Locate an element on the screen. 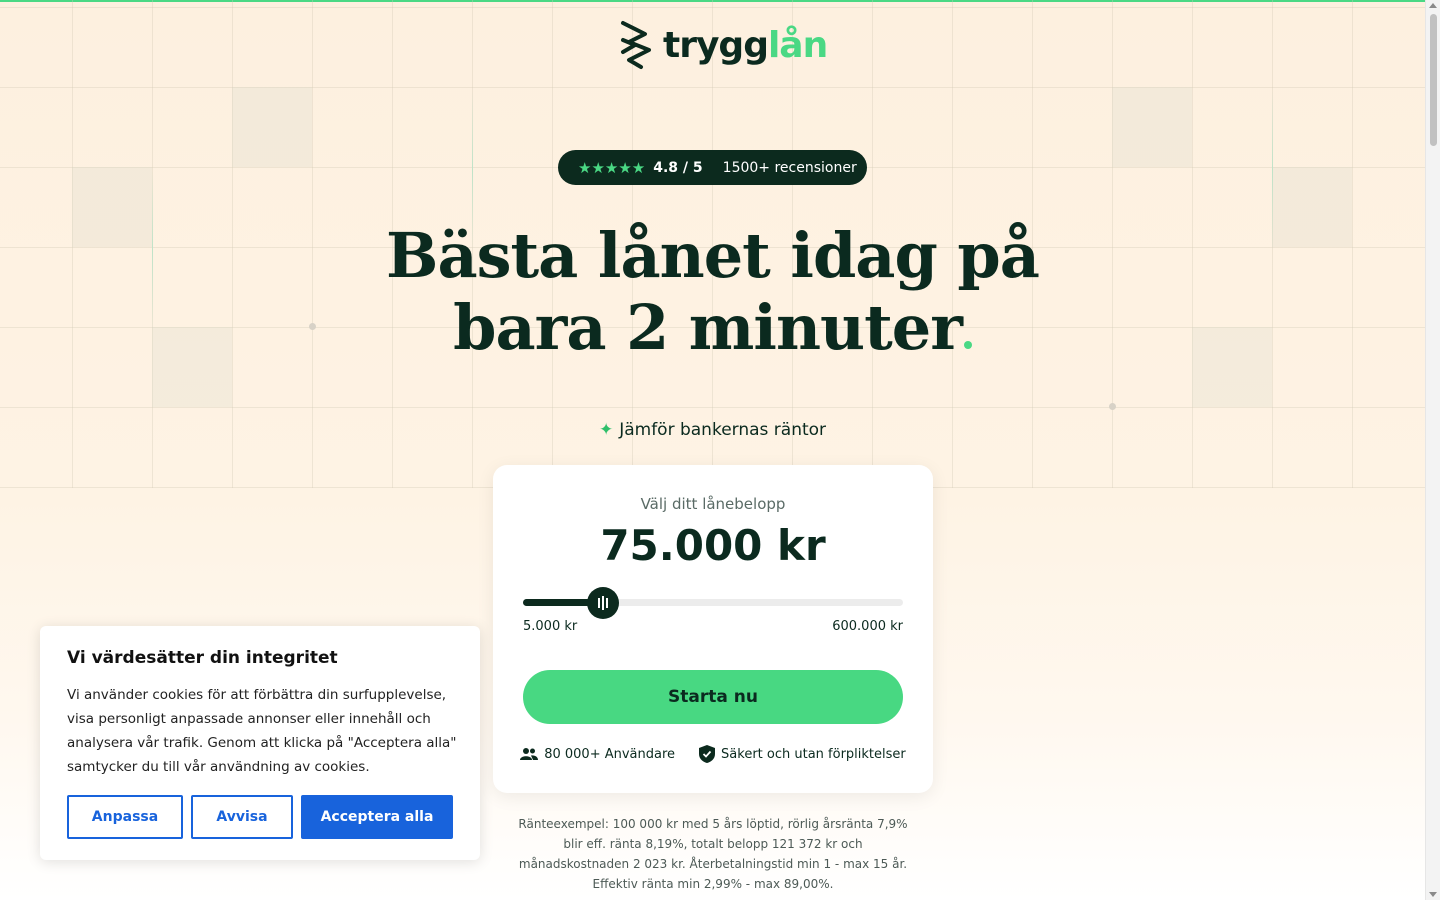 The height and width of the screenshot is (900, 1440). logo-wordmark: trygglån is located at coordinates (745, 45).